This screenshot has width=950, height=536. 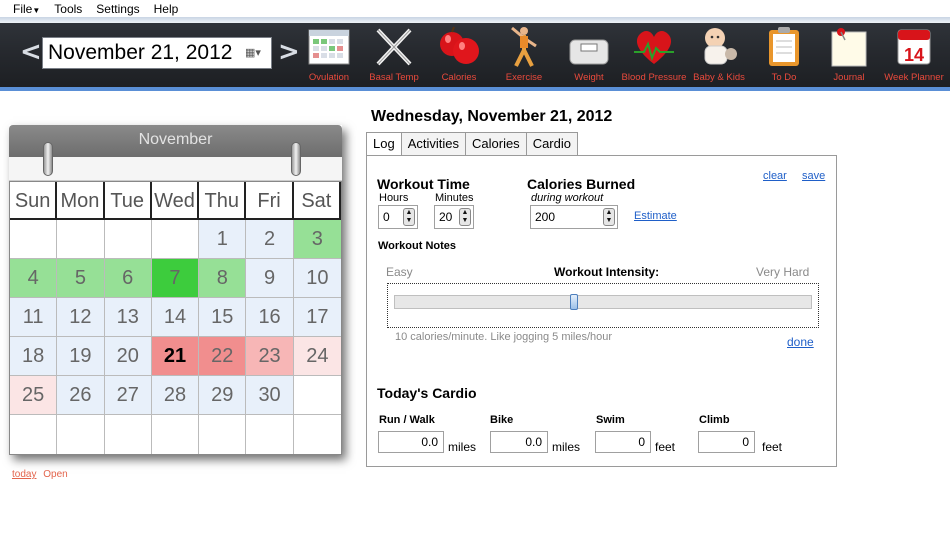 I want to click on tool-week-planner: 14 Week Planner, so click(x=914, y=55).